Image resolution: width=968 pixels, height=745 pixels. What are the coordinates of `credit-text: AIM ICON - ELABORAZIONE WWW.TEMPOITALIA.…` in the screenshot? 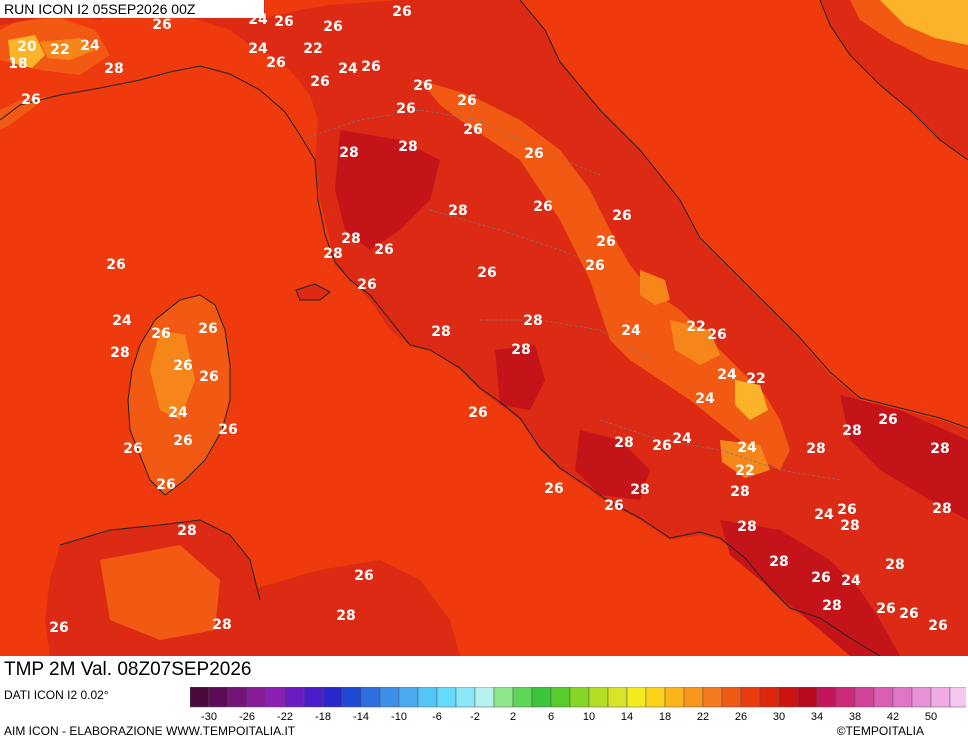 It's located at (150, 731).